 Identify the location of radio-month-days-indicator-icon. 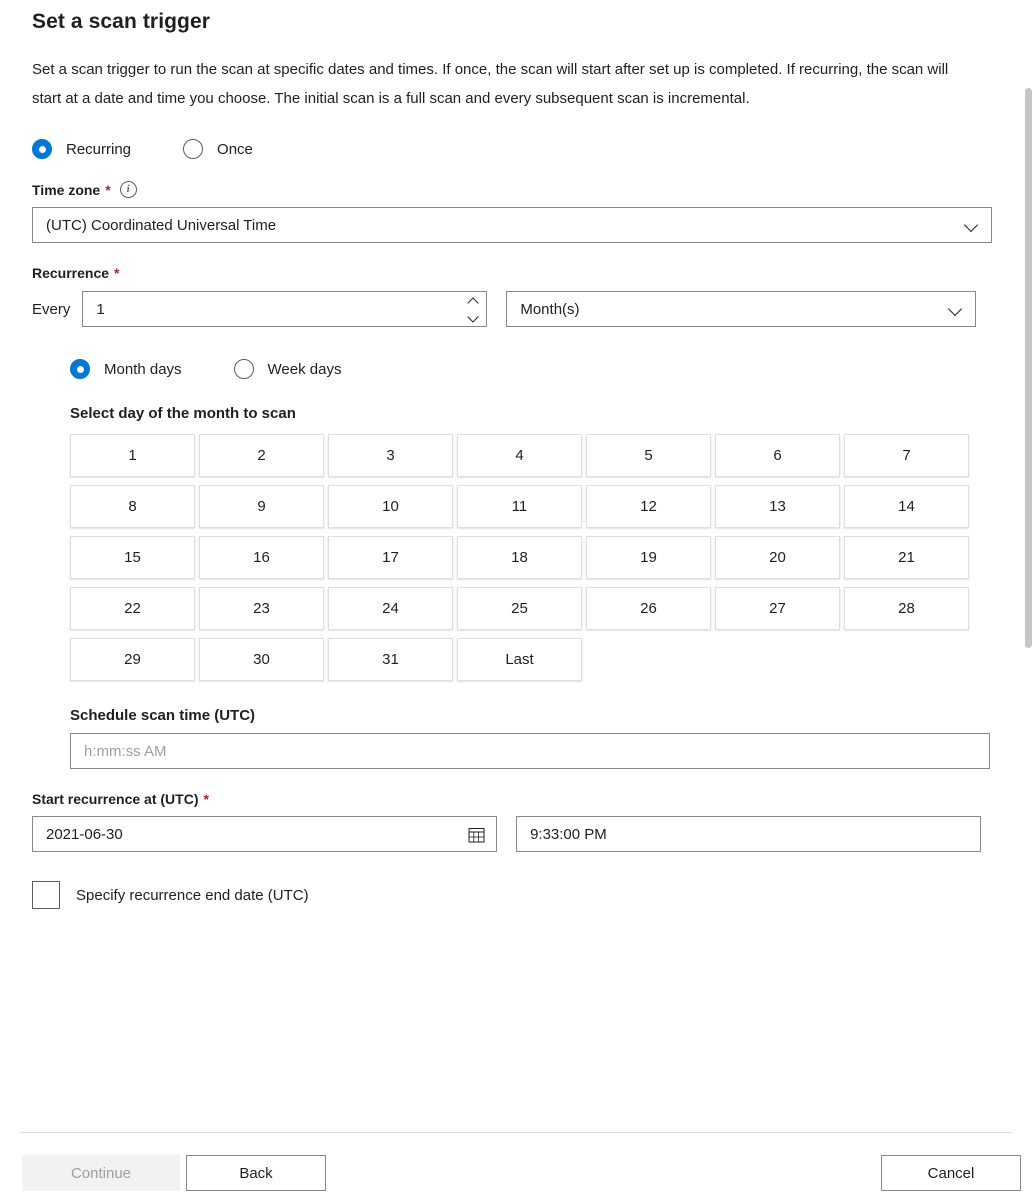
(80, 369).